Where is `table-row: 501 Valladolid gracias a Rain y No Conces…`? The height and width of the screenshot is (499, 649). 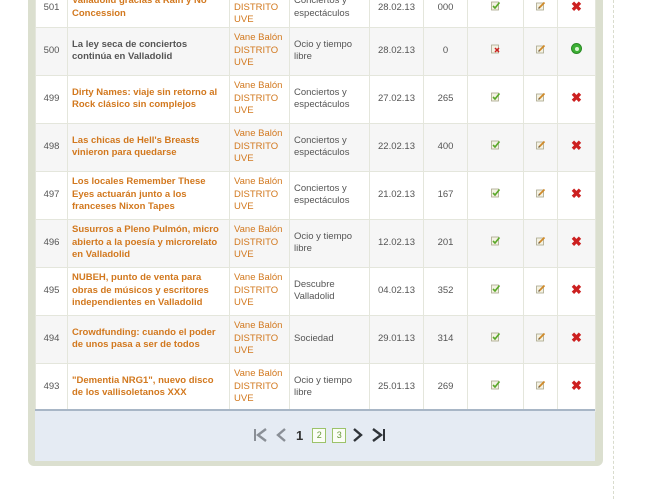
table-row: 501 Valladolid gracias a Rain y No Conces… is located at coordinates (315, 14).